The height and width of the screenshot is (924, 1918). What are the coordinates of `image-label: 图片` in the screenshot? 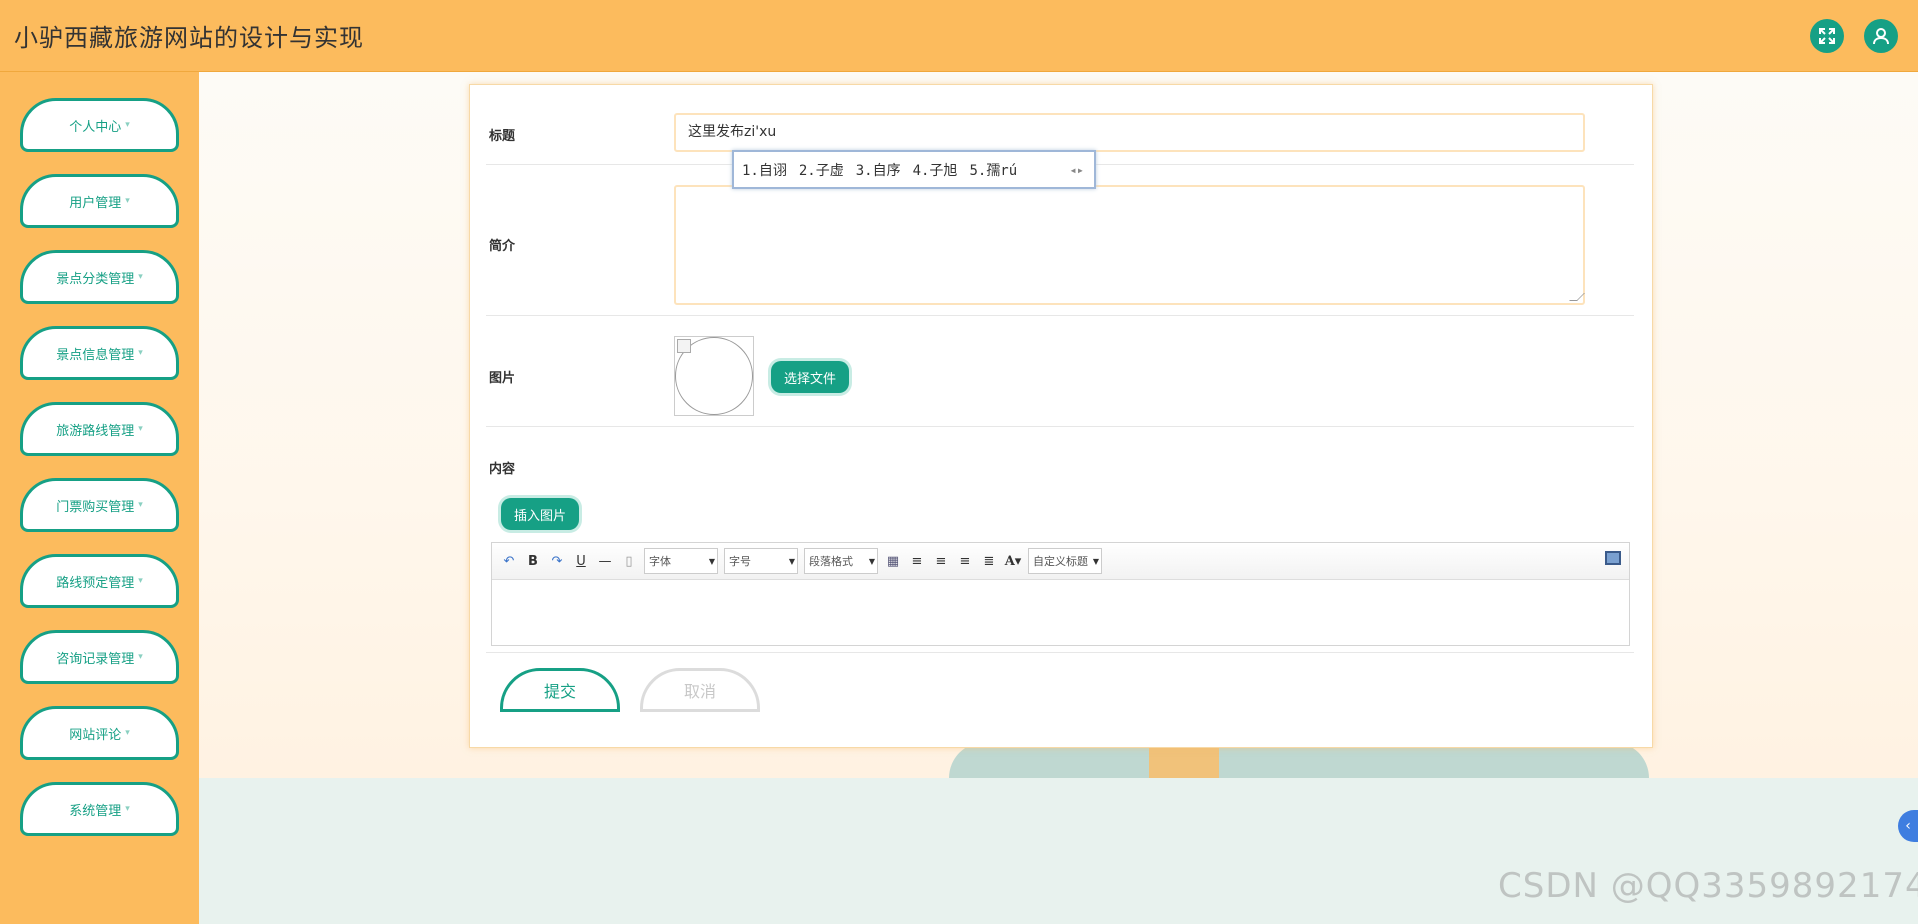 It's located at (502, 378).